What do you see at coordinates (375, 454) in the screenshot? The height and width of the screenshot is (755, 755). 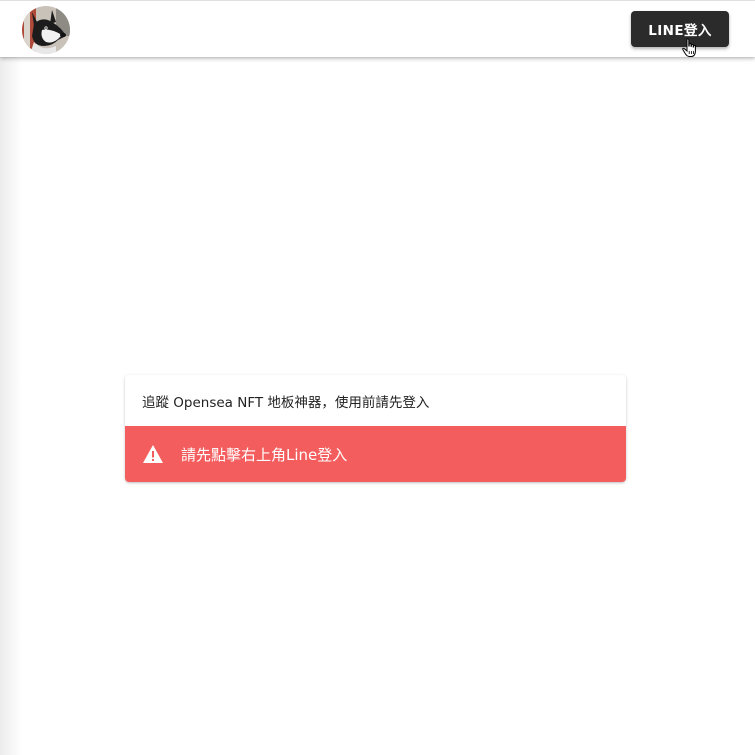 I see `login-warning-alert: 請先點擊右上角Line登入` at bounding box center [375, 454].